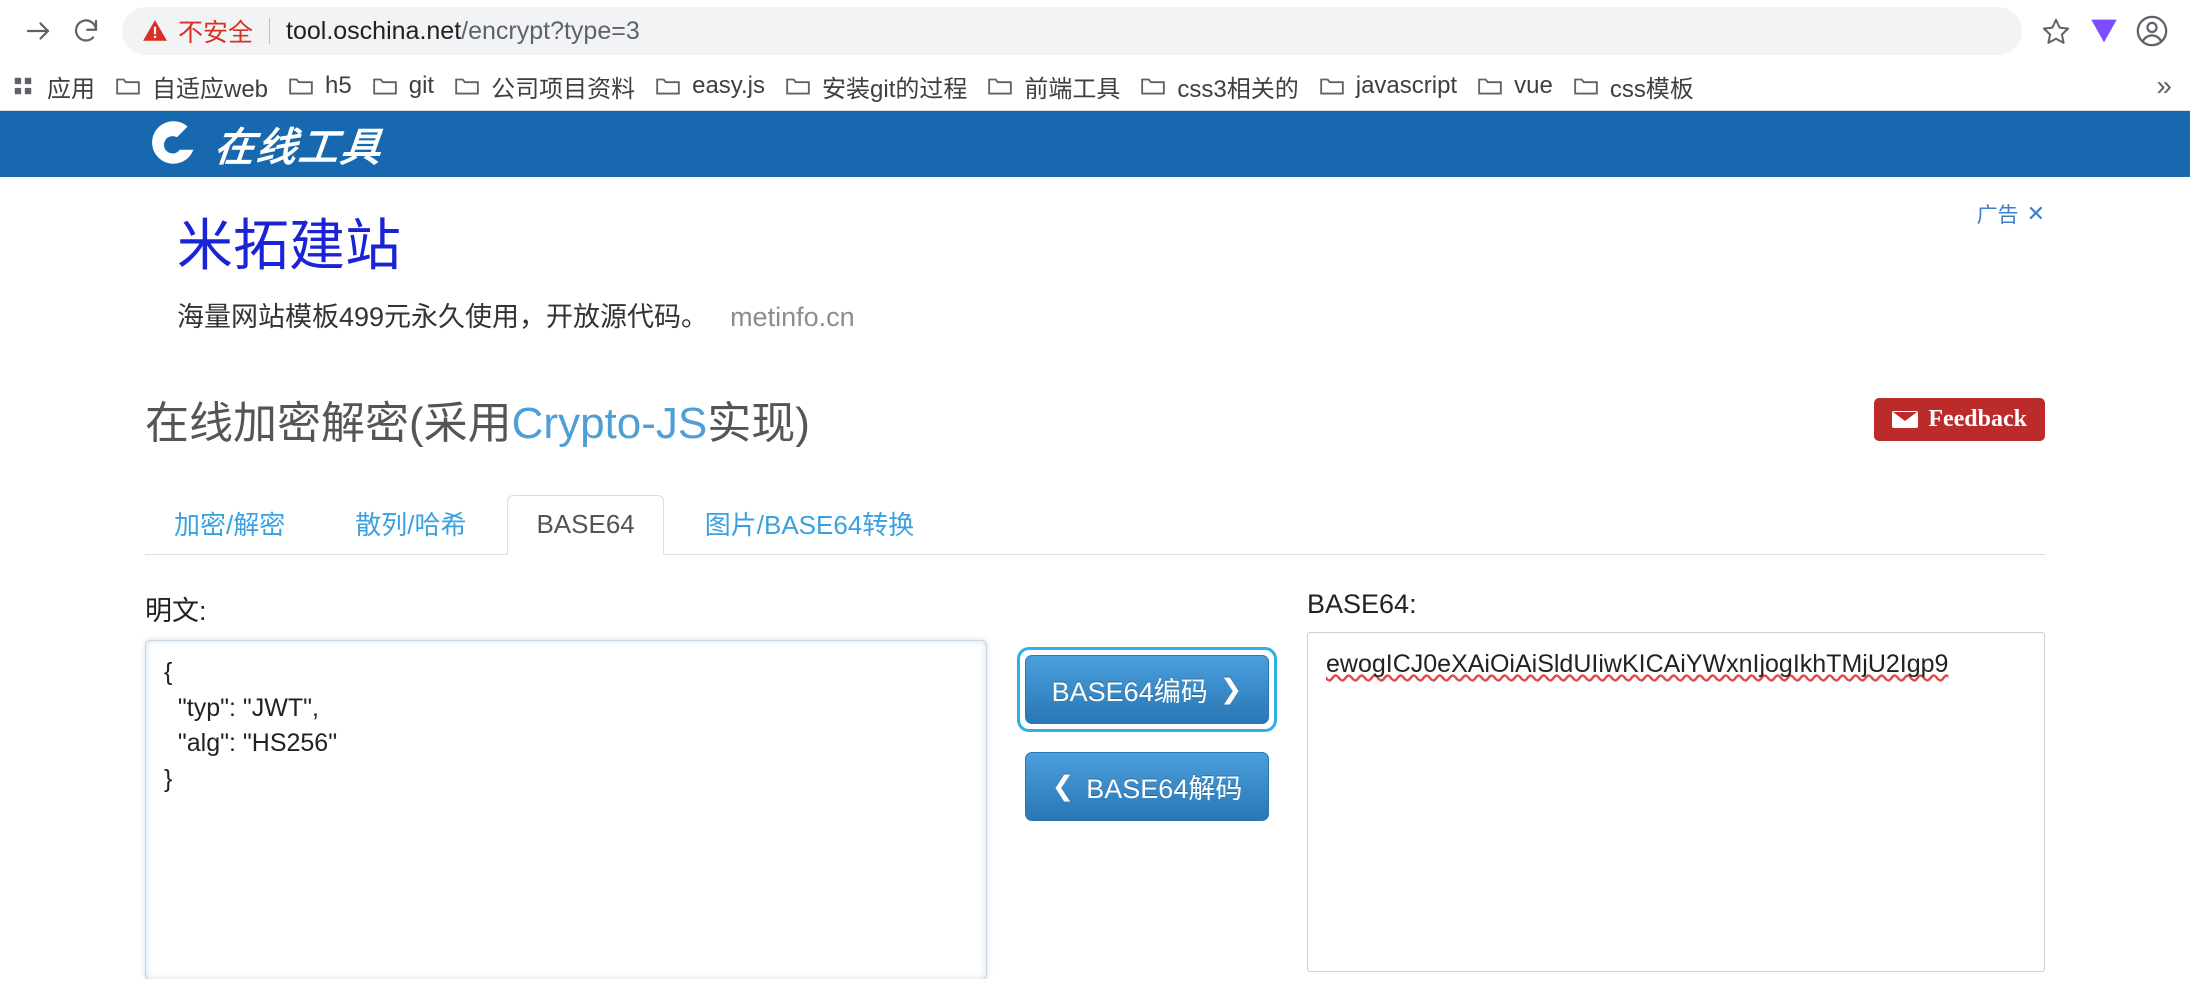 The image size is (2190, 988). Describe the element at coordinates (2152, 31) in the screenshot. I see `profile-avatar-icon` at that location.